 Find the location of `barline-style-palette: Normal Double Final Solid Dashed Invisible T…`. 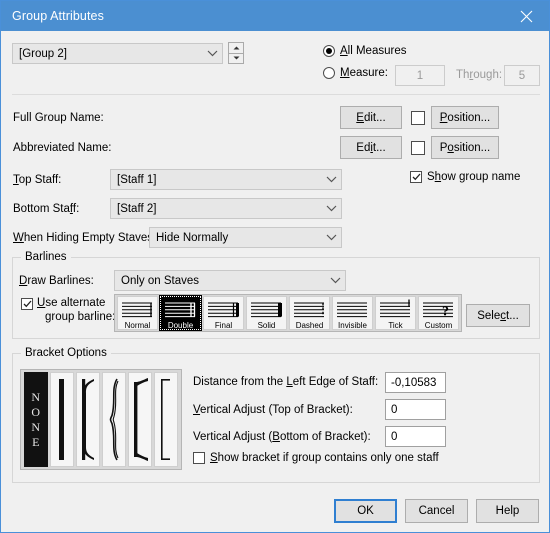

barline-style-palette: Normal Double Final Solid Dashed Invisible T… is located at coordinates (288, 313).